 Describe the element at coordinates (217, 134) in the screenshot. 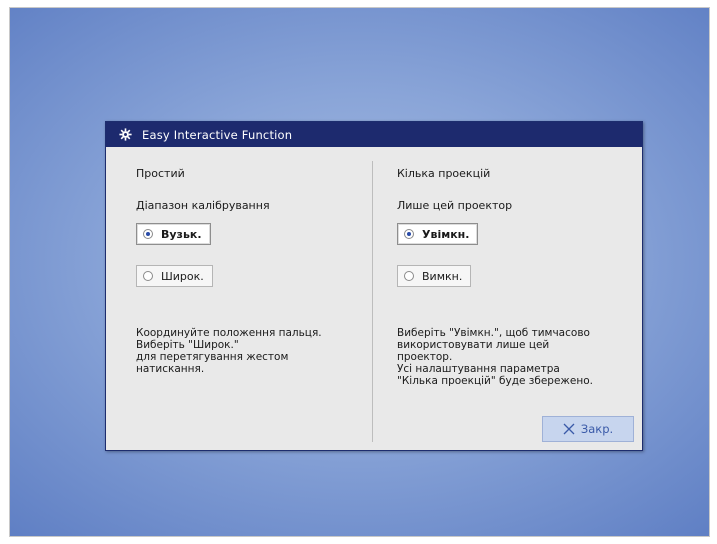

I see `dialog-title: Easy Interactive Function` at that location.